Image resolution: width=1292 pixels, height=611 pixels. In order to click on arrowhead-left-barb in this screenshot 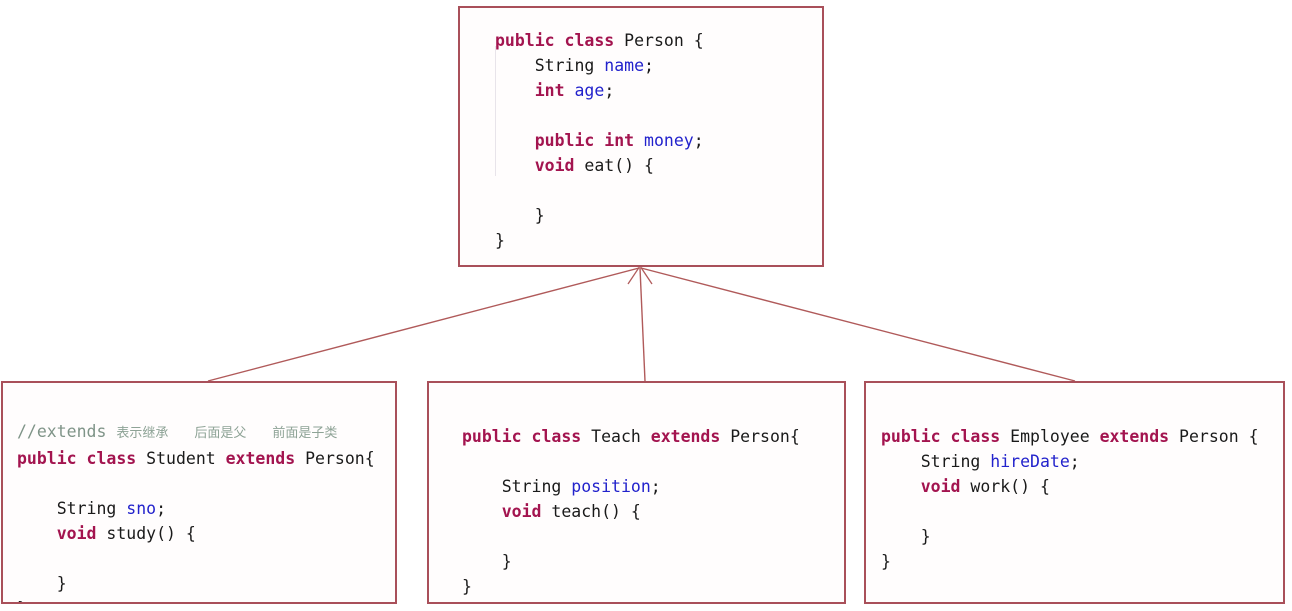, I will do `click(634, 275)`.